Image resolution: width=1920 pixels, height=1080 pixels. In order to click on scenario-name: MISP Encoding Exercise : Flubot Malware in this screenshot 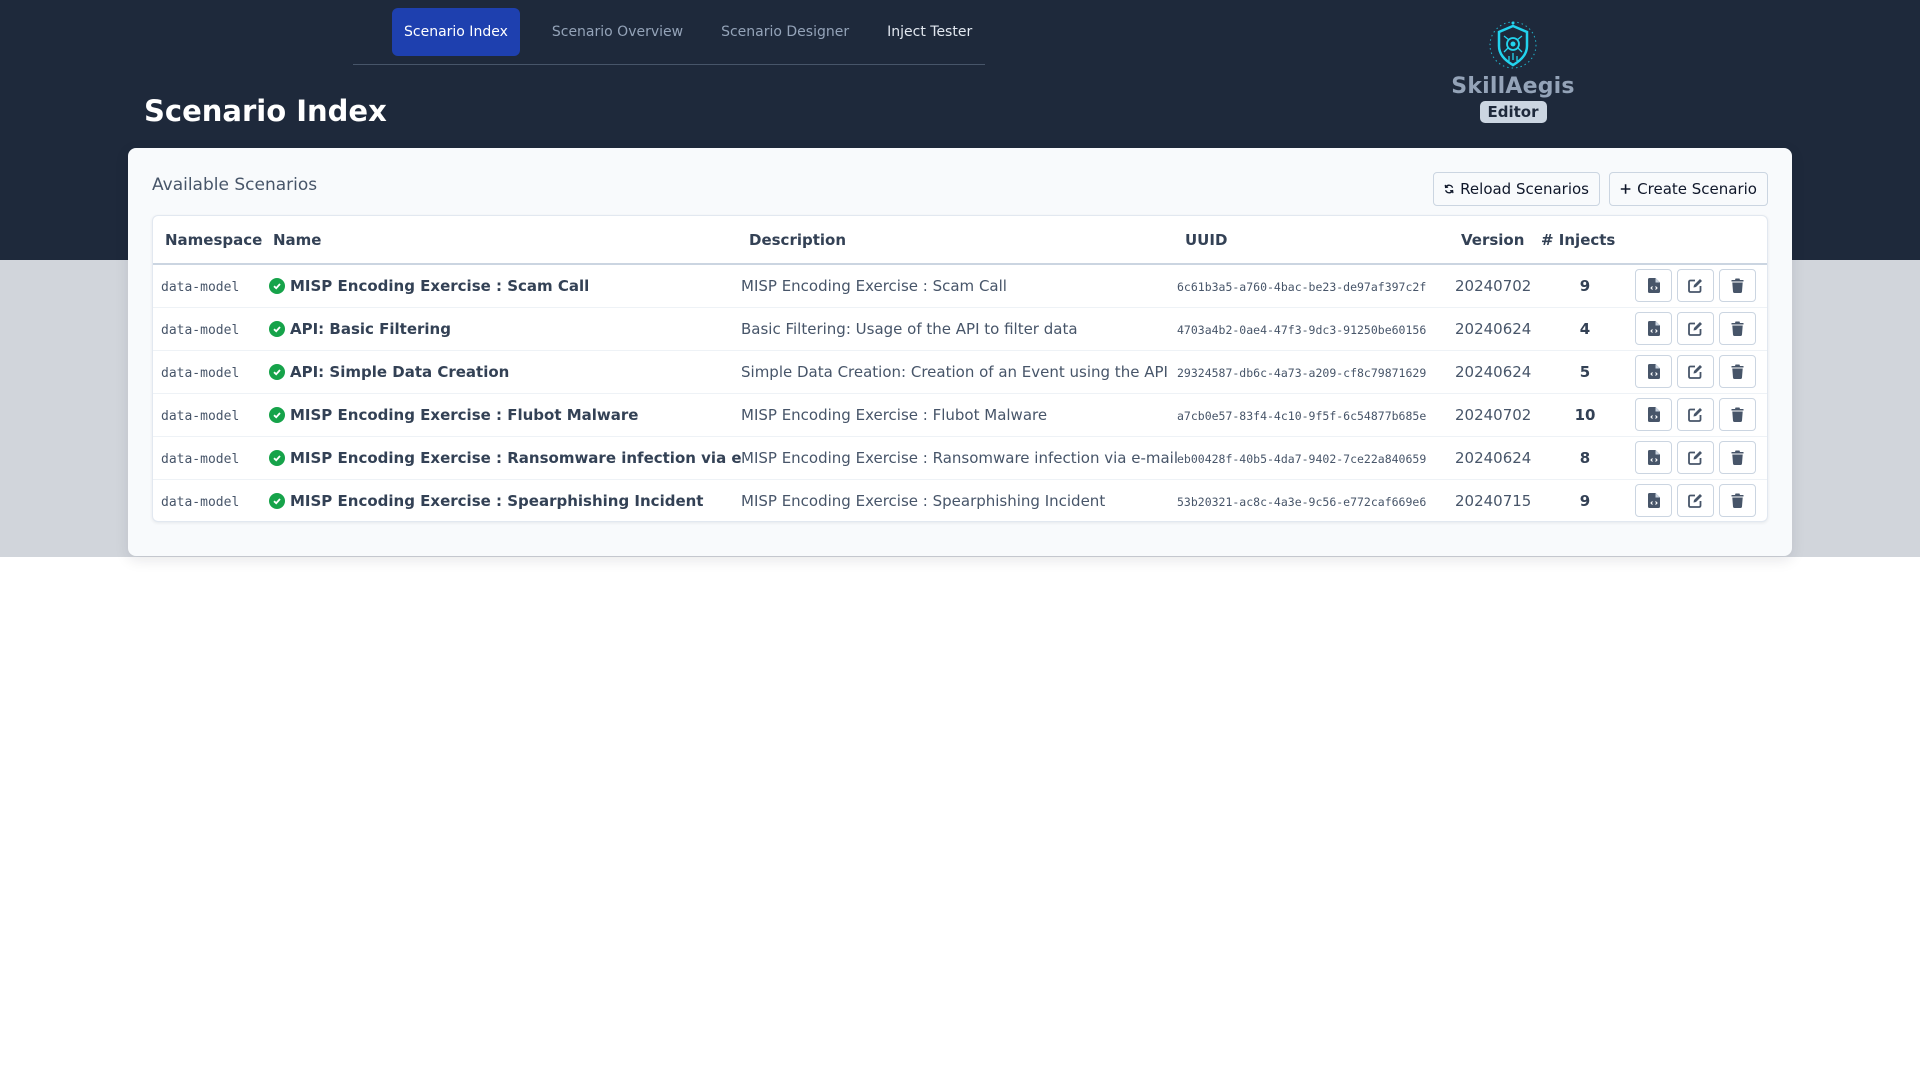, I will do `click(464, 415)`.